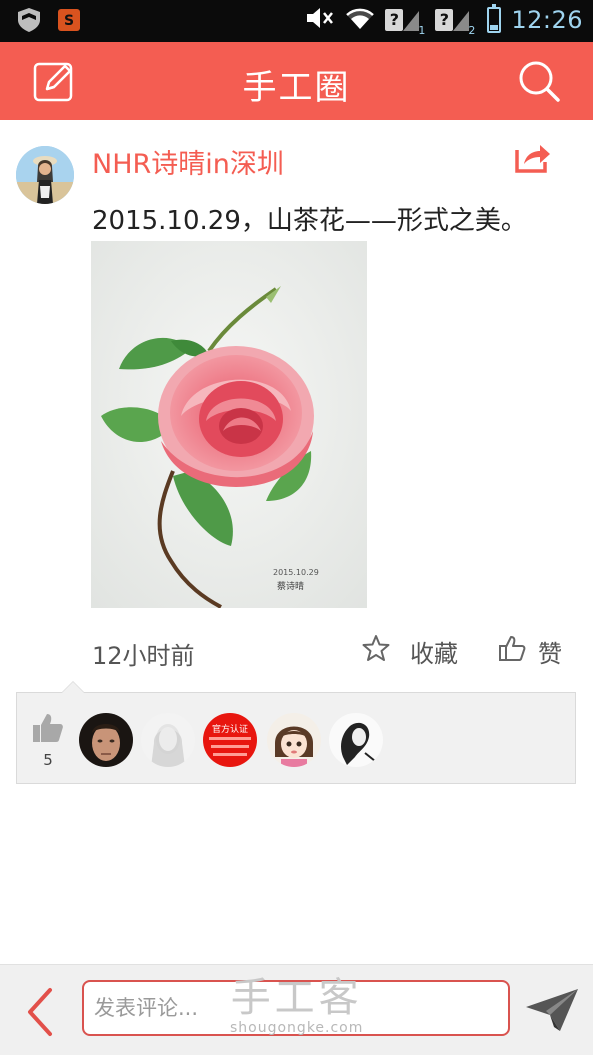 The image size is (593, 1055). I want to click on share-icon, so click(533, 157).